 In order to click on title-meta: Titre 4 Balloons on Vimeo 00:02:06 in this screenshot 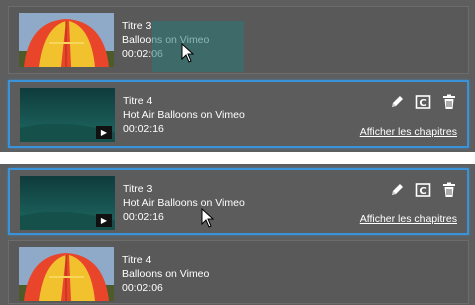, I will do `click(165, 274)`.